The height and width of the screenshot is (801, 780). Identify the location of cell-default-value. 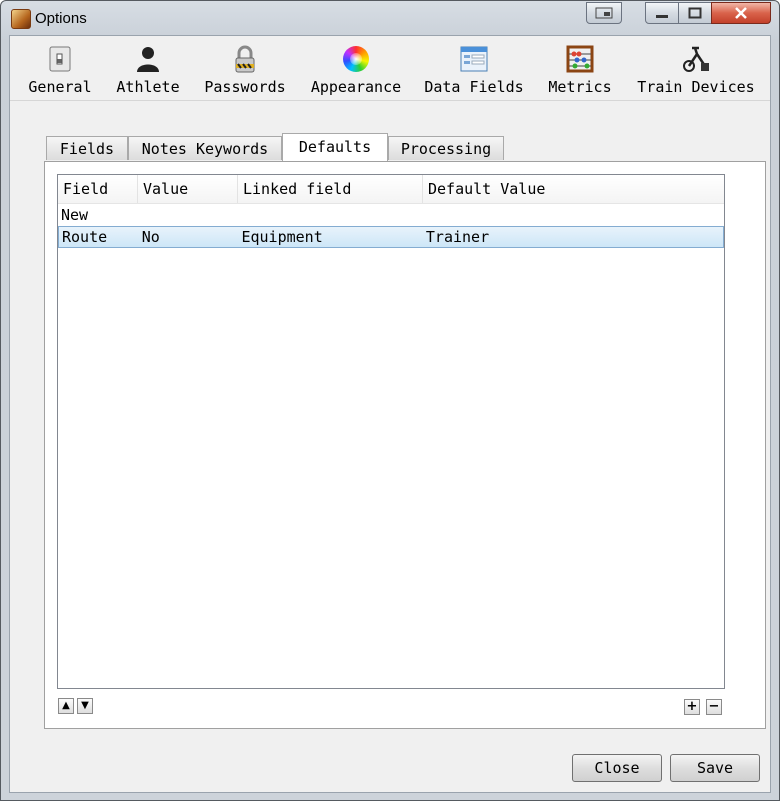
(573, 215).